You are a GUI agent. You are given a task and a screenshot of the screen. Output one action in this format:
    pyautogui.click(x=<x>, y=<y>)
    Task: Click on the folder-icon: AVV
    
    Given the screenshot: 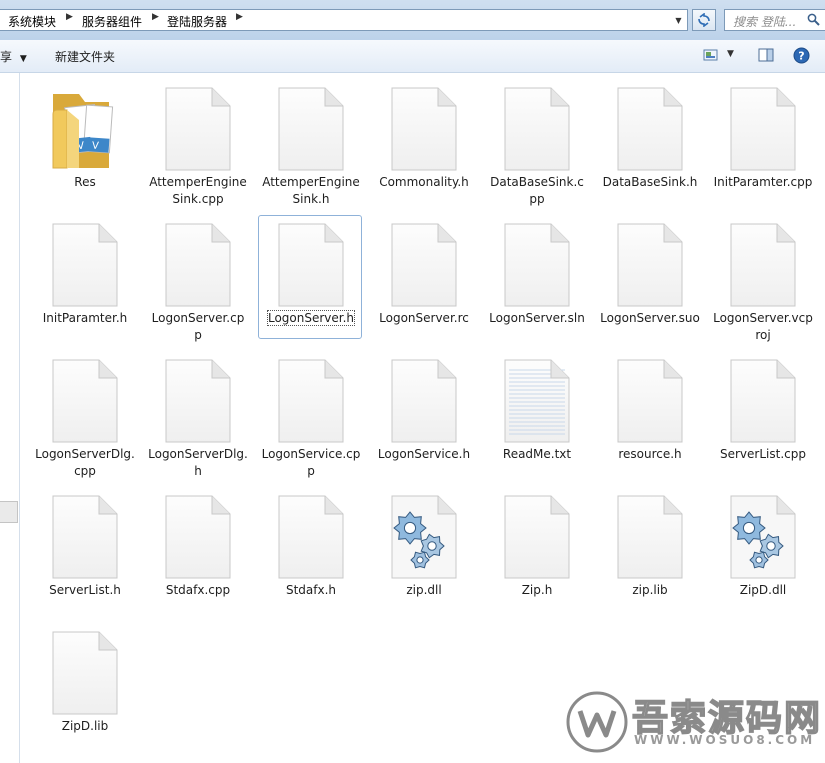 What is the action you would take?
    pyautogui.click(x=83, y=124)
    